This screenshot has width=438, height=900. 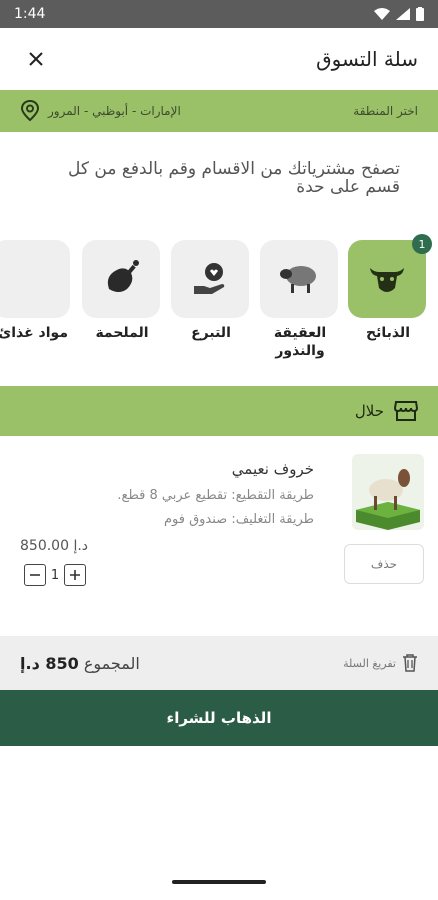 What do you see at coordinates (219, 718) in the screenshot?
I see `checkout-button: الذهاب للشراء` at bounding box center [219, 718].